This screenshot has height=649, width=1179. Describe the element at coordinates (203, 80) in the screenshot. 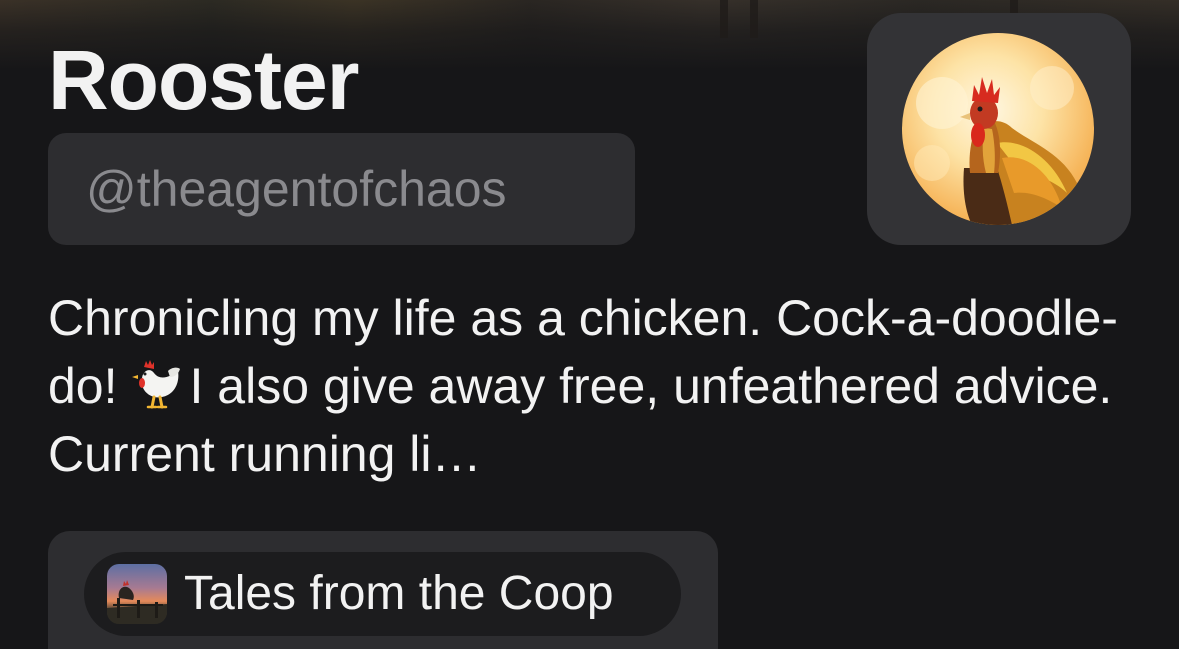

I see `display-name: Rooster` at that location.